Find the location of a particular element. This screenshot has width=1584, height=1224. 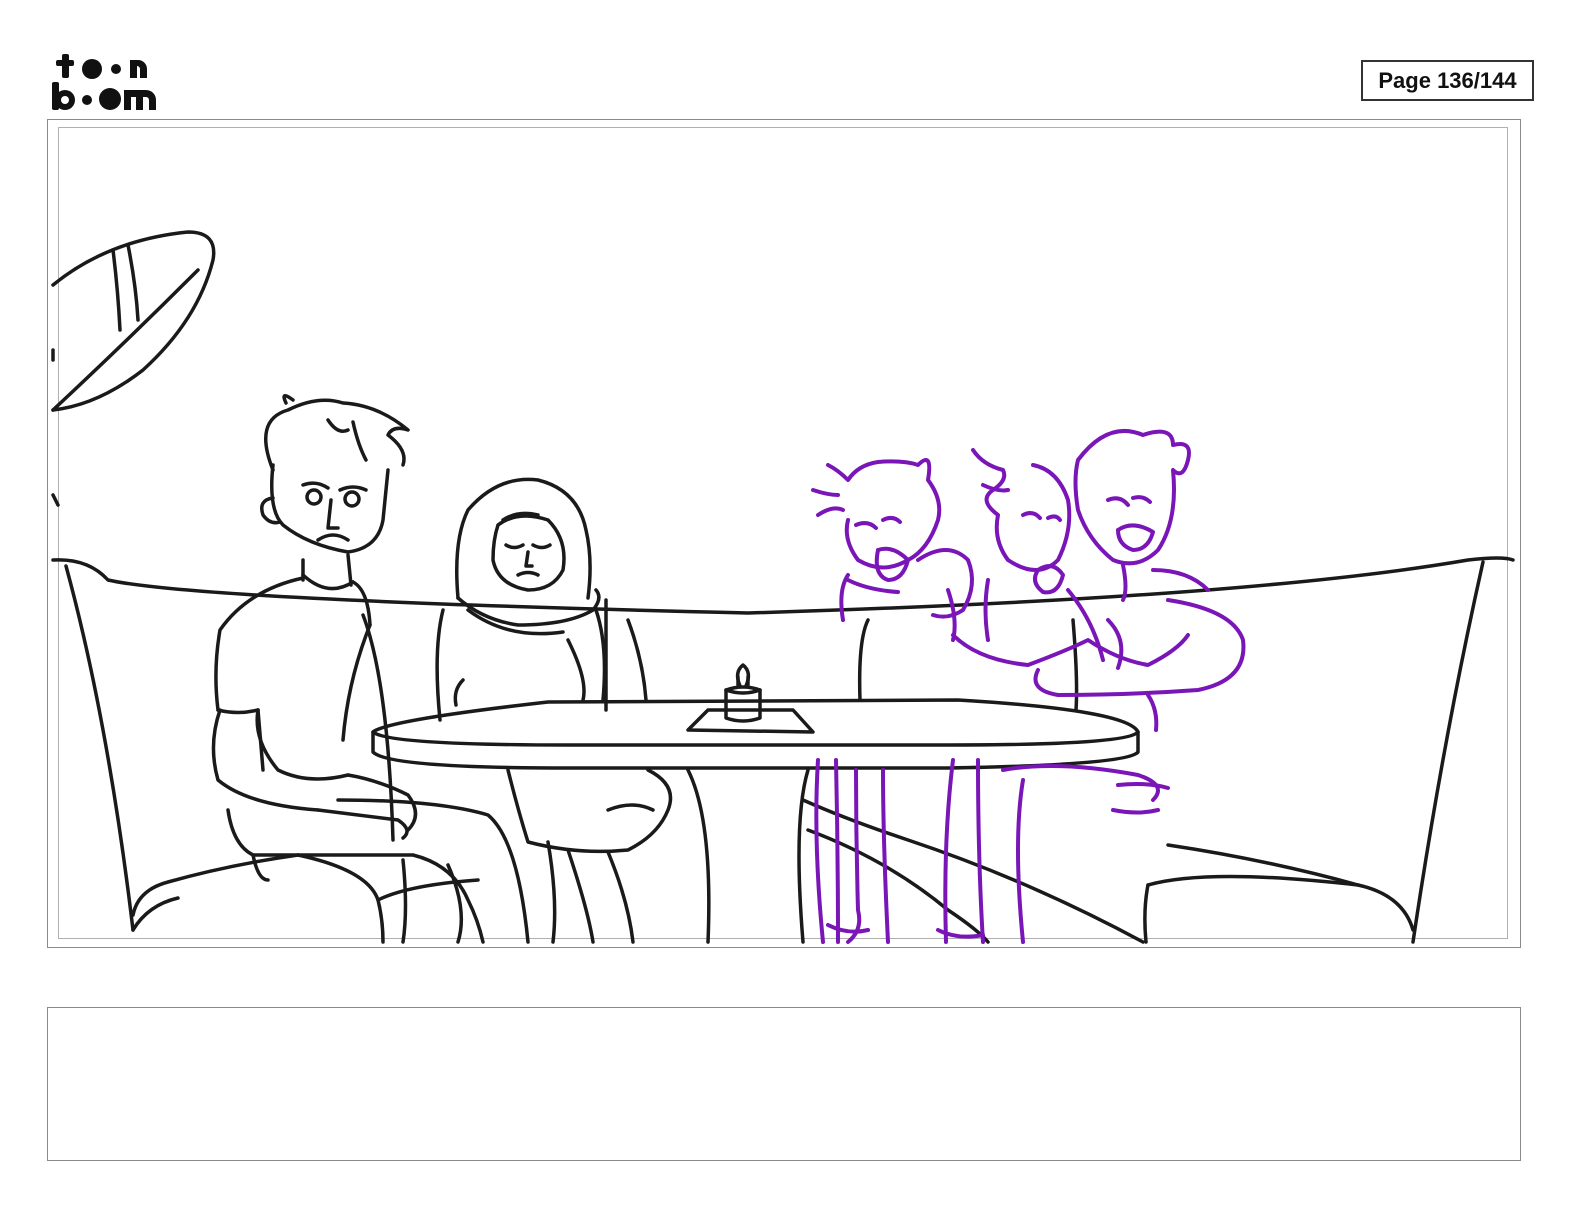

table is located at coordinates (755, 716).